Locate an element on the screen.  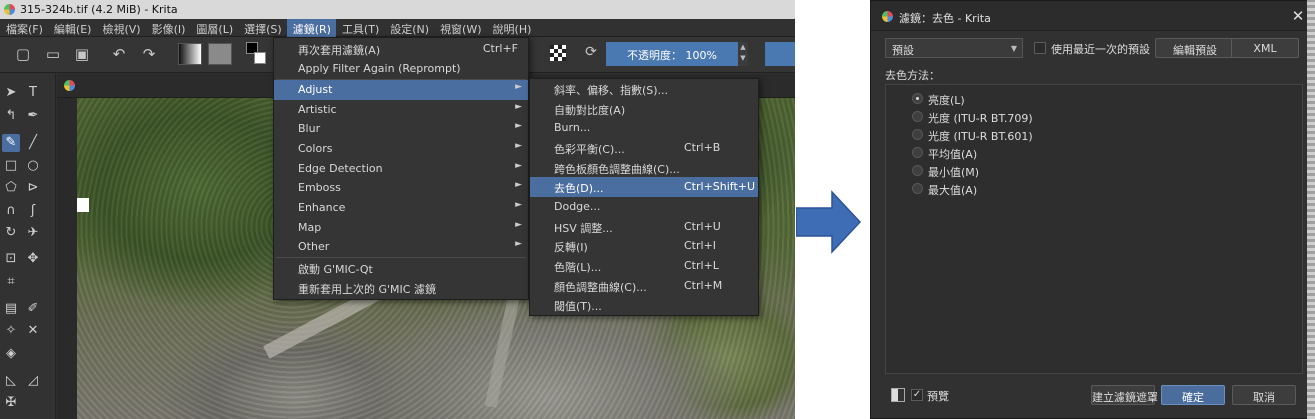
menu-select: 選擇(S) is located at coordinates (262, 28).